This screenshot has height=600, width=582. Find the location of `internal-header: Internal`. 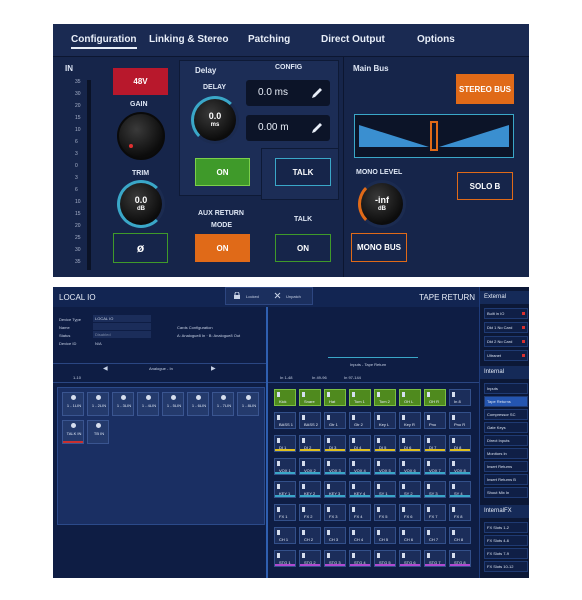

internal-header: Internal is located at coordinates (504, 372).